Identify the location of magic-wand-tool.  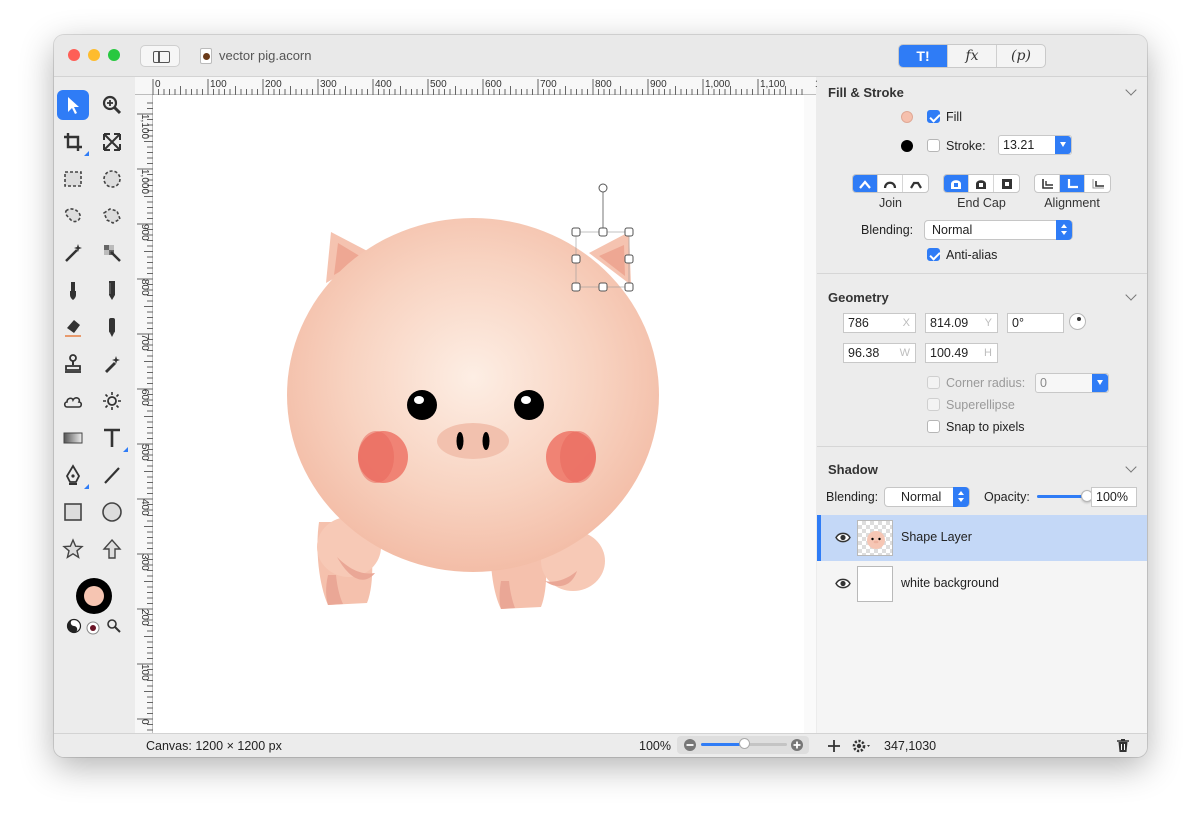
(73, 253).